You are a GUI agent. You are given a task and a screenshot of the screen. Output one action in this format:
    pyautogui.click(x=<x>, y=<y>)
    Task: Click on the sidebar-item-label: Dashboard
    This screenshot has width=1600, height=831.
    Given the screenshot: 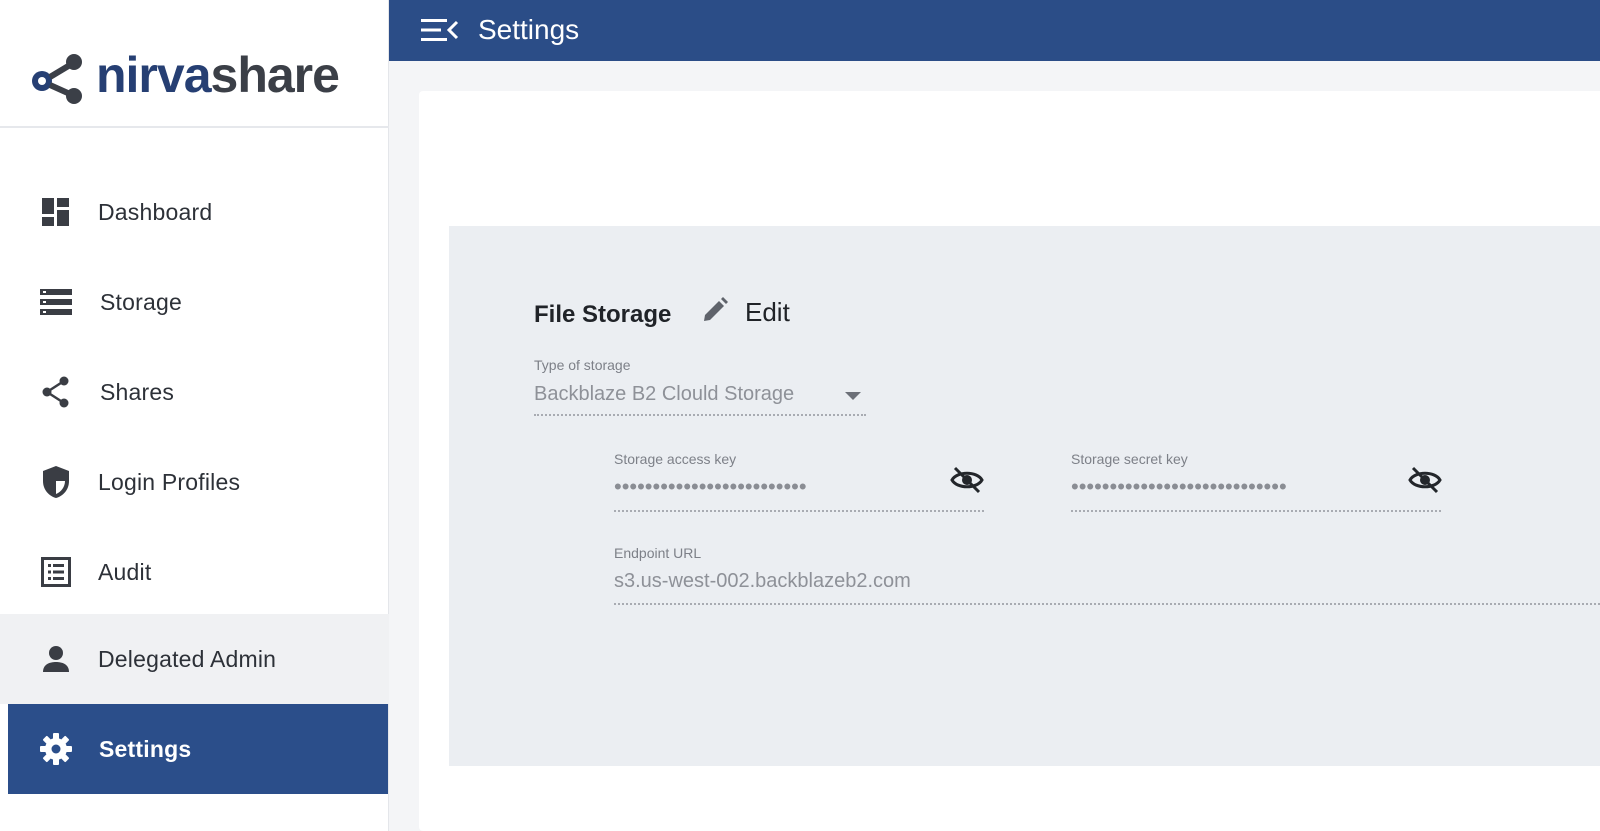 What is the action you would take?
    pyautogui.click(x=155, y=211)
    